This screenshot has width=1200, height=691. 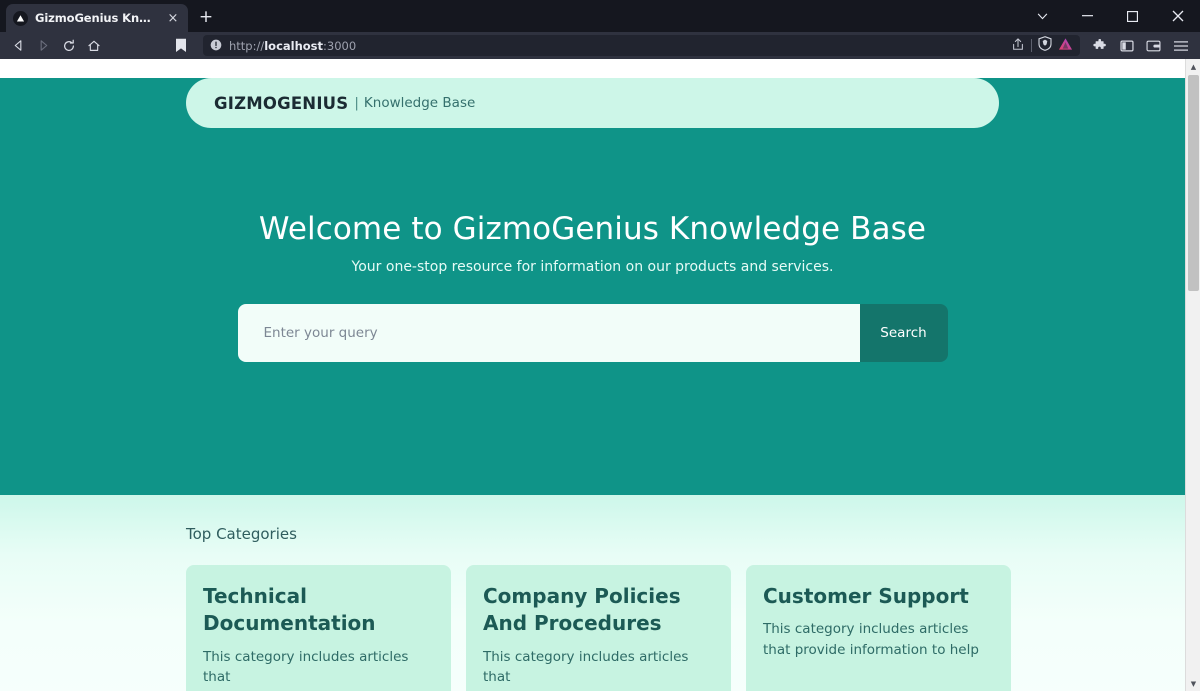 I want to click on new-tab-button: +, so click(x=206, y=17).